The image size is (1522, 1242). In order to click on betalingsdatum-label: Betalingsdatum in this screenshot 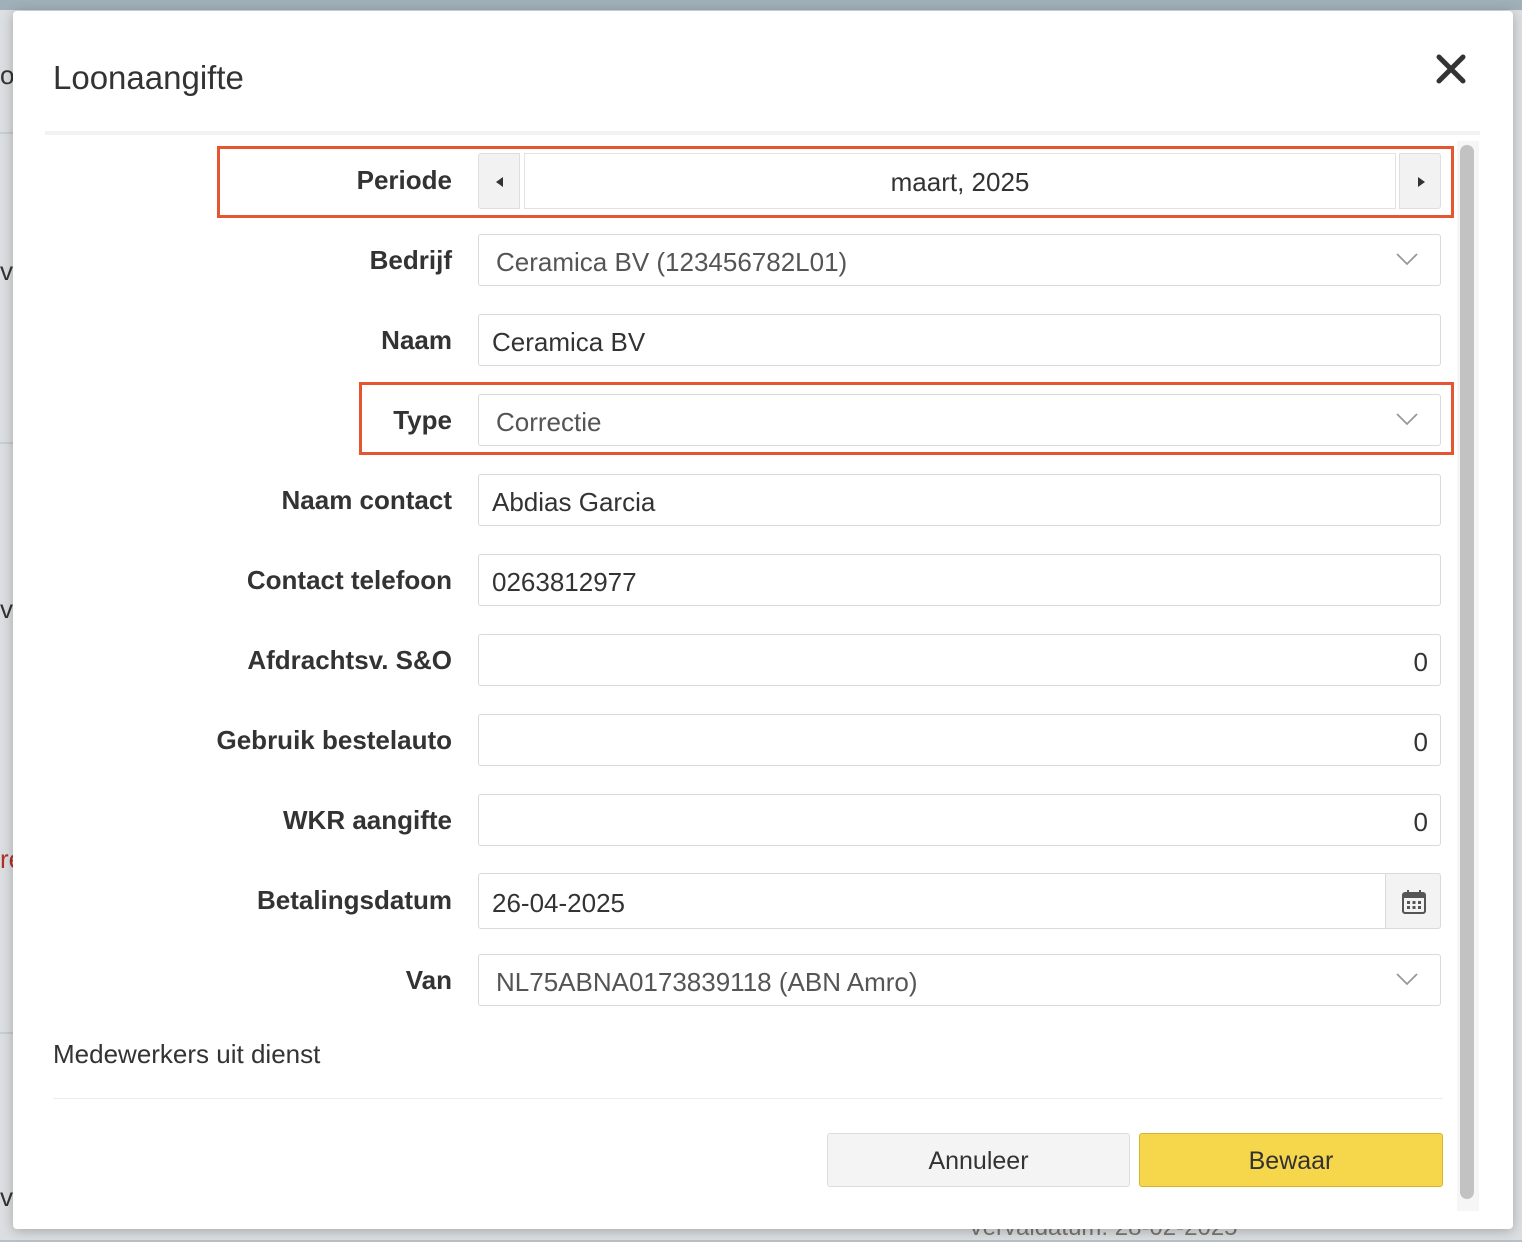, I will do `click(354, 900)`.